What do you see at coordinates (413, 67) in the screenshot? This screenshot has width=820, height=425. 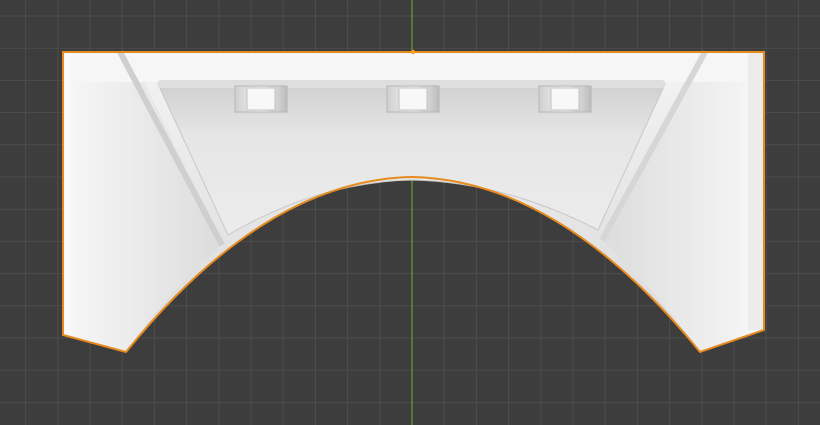 I see `bracket-top-lip` at bounding box center [413, 67].